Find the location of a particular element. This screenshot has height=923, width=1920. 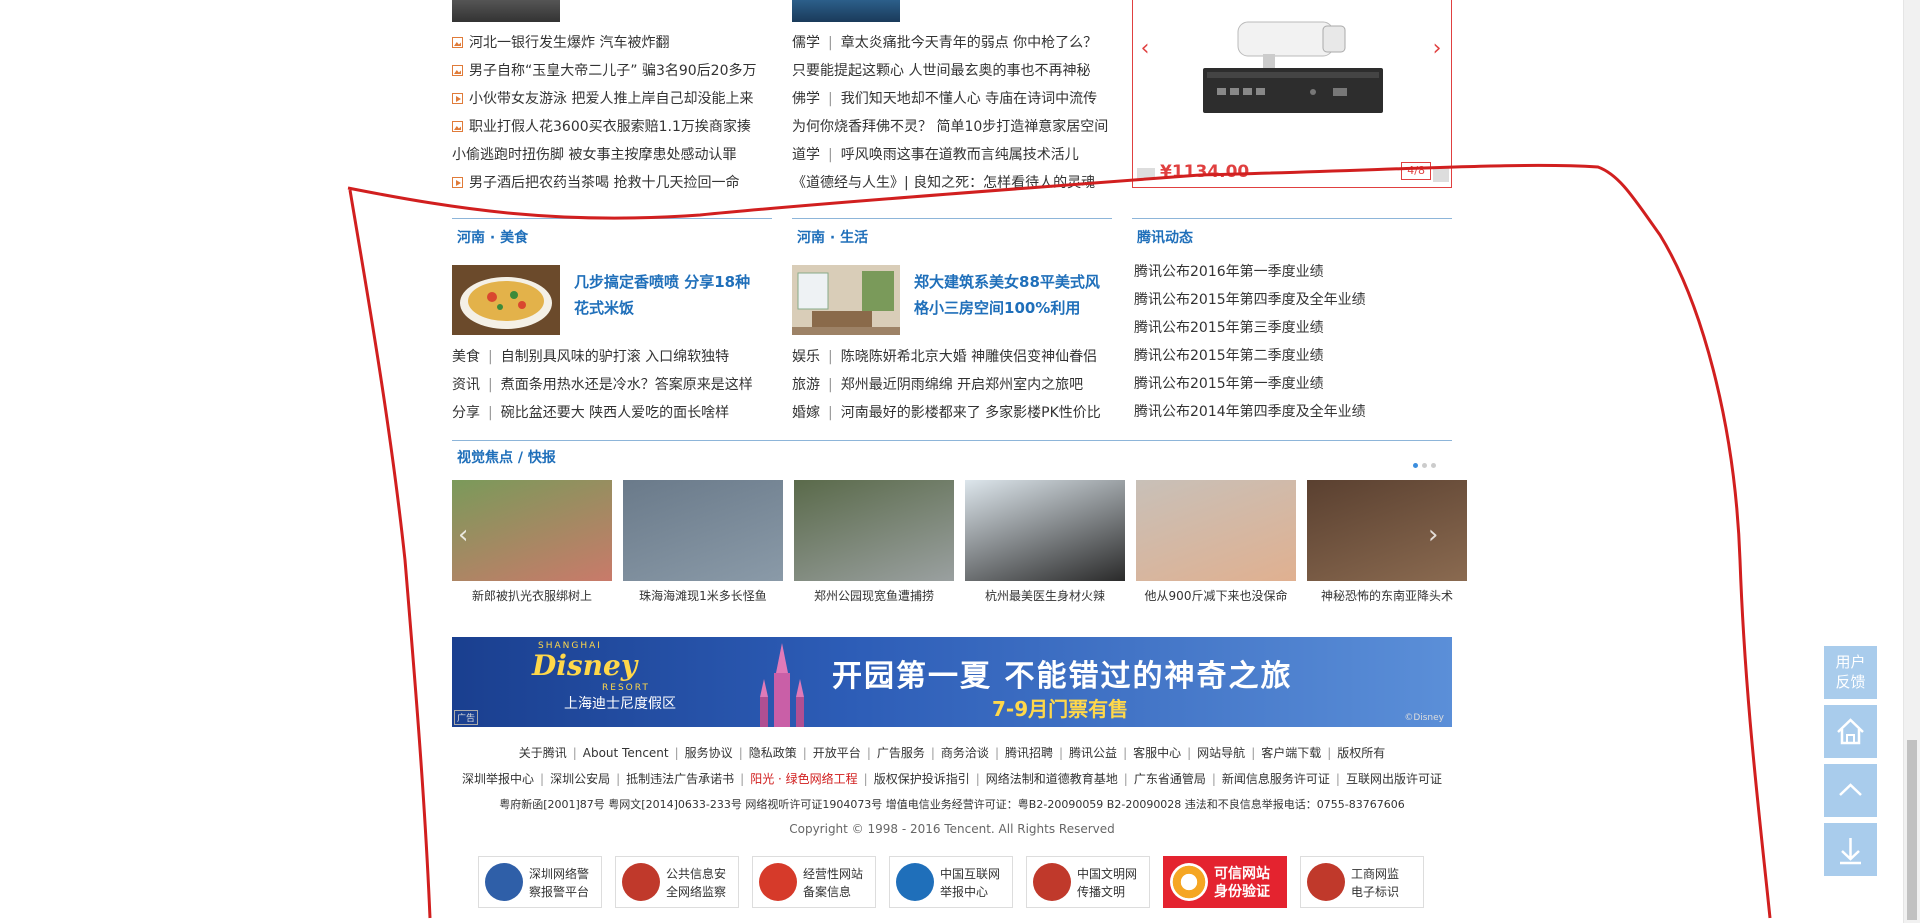

news-item: 道学 | 呼风唤雨这事在道教而言纯属技术活儿 is located at coordinates (954, 155).